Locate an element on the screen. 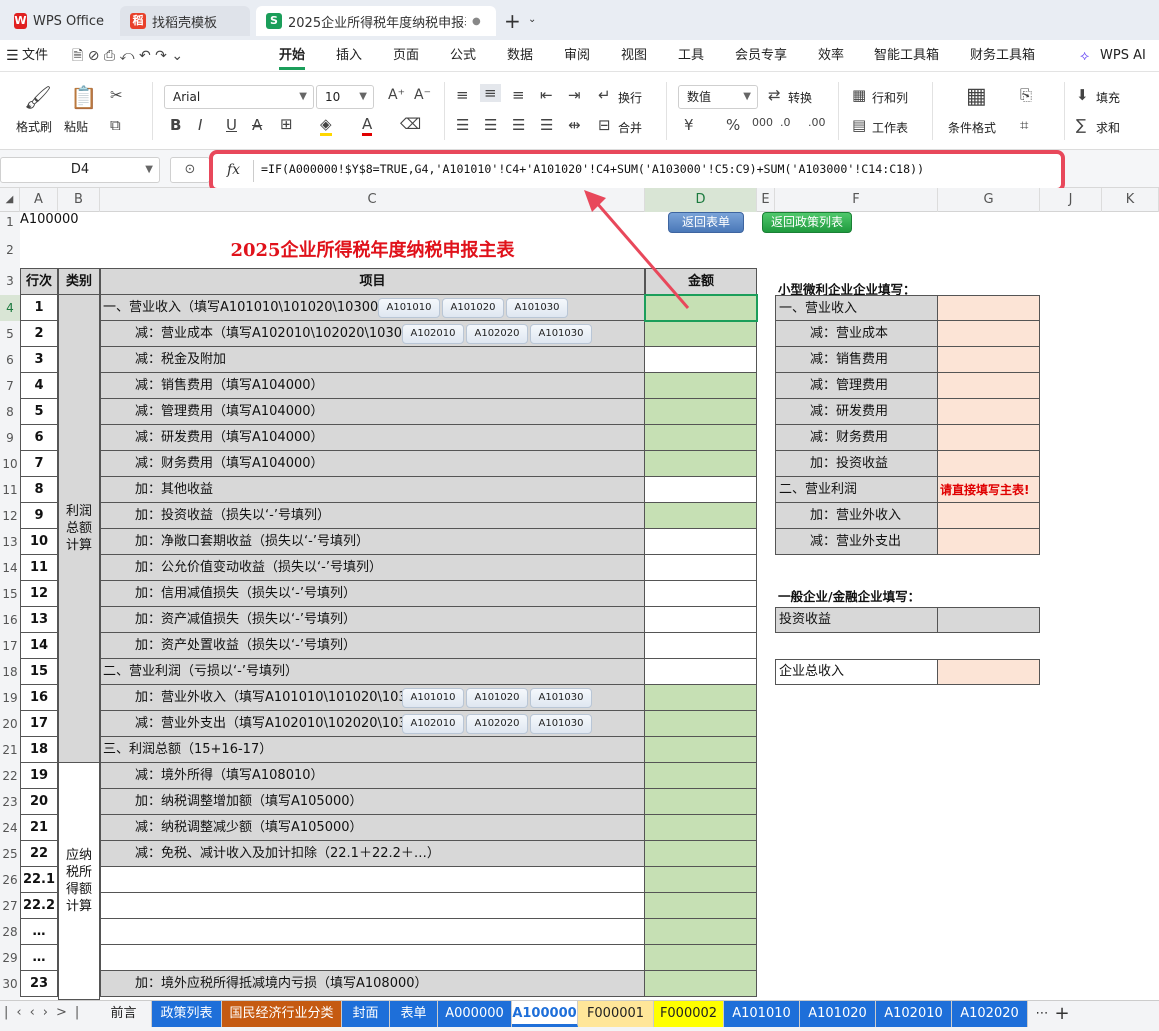 This screenshot has height=1031, width=1159. side-title-general-enterprise: 一般企业/金融企业填写： is located at coordinates (849, 596).